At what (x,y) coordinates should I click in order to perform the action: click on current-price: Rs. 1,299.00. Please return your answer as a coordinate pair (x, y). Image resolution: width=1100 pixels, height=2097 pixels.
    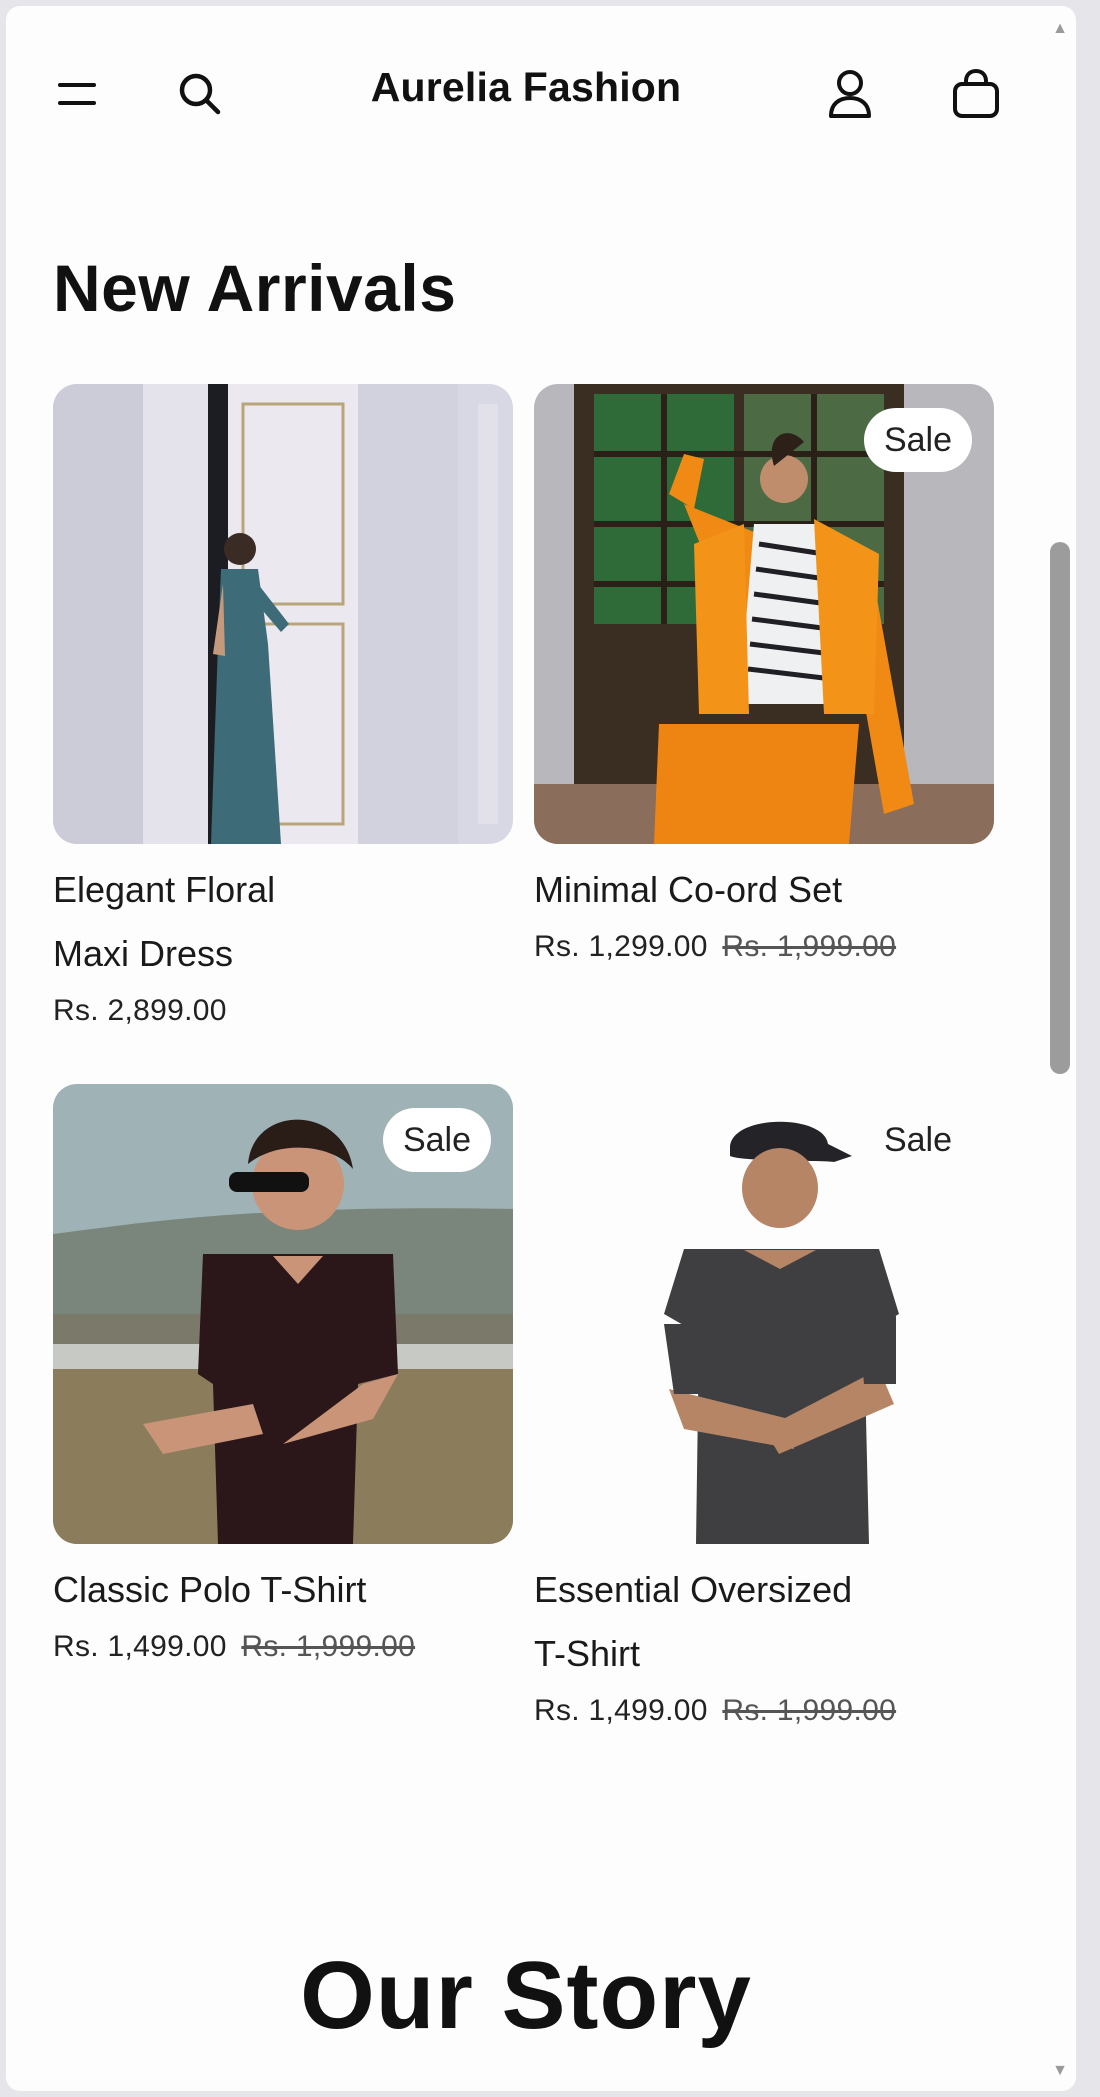
    Looking at the image, I should click on (621, 946).